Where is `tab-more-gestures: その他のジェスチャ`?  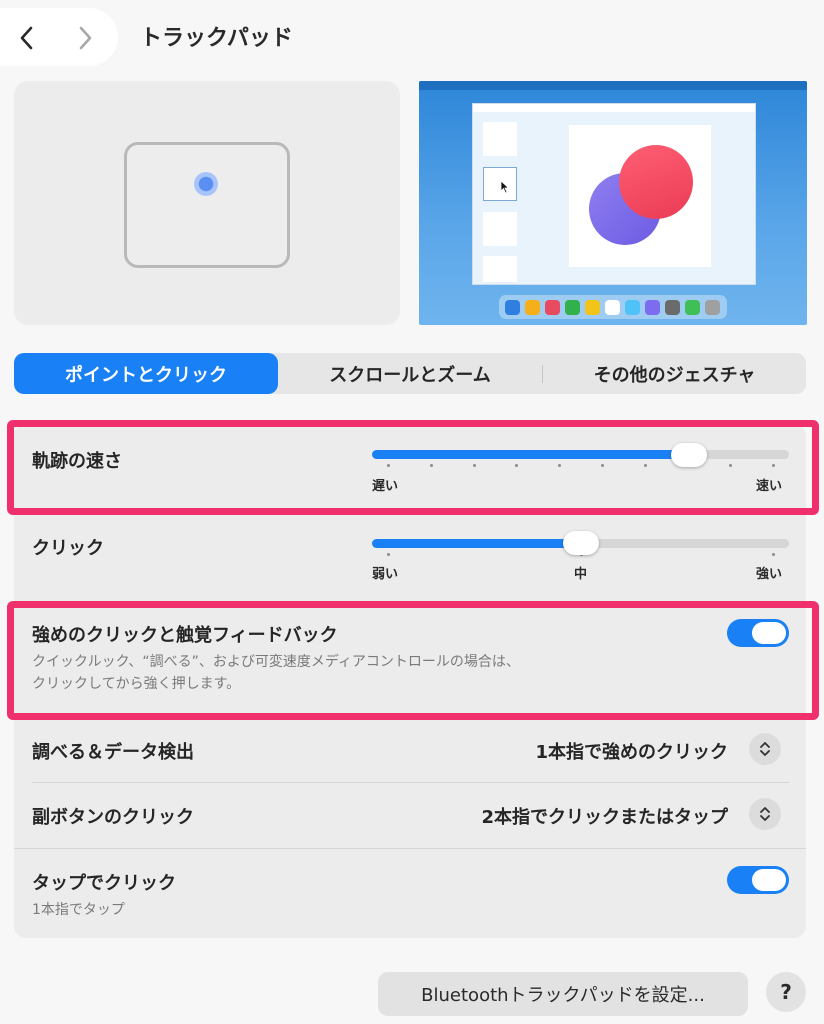
tab-more-gestures: その他のジェスチャ is located at coordinates (674, 373).